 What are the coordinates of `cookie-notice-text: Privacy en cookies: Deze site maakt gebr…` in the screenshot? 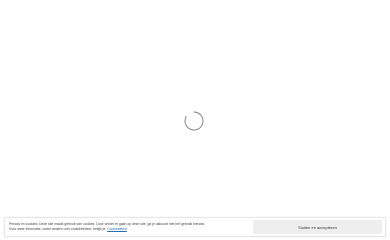 It's located at (127, 227).